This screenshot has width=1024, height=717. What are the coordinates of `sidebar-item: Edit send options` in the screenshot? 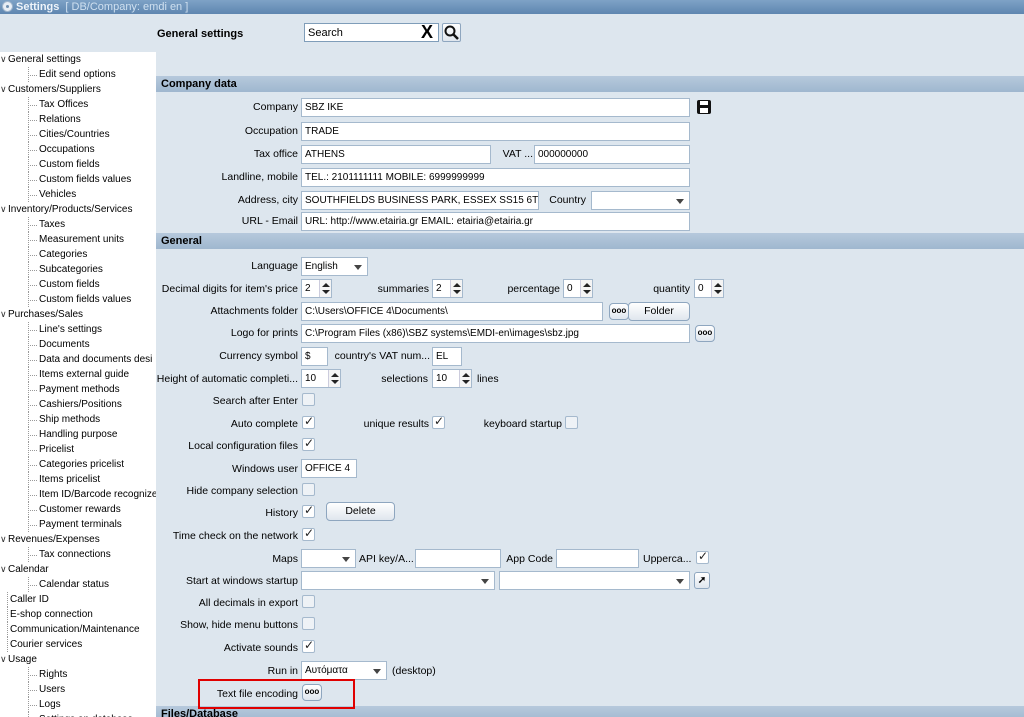 It's located at (78, 74).